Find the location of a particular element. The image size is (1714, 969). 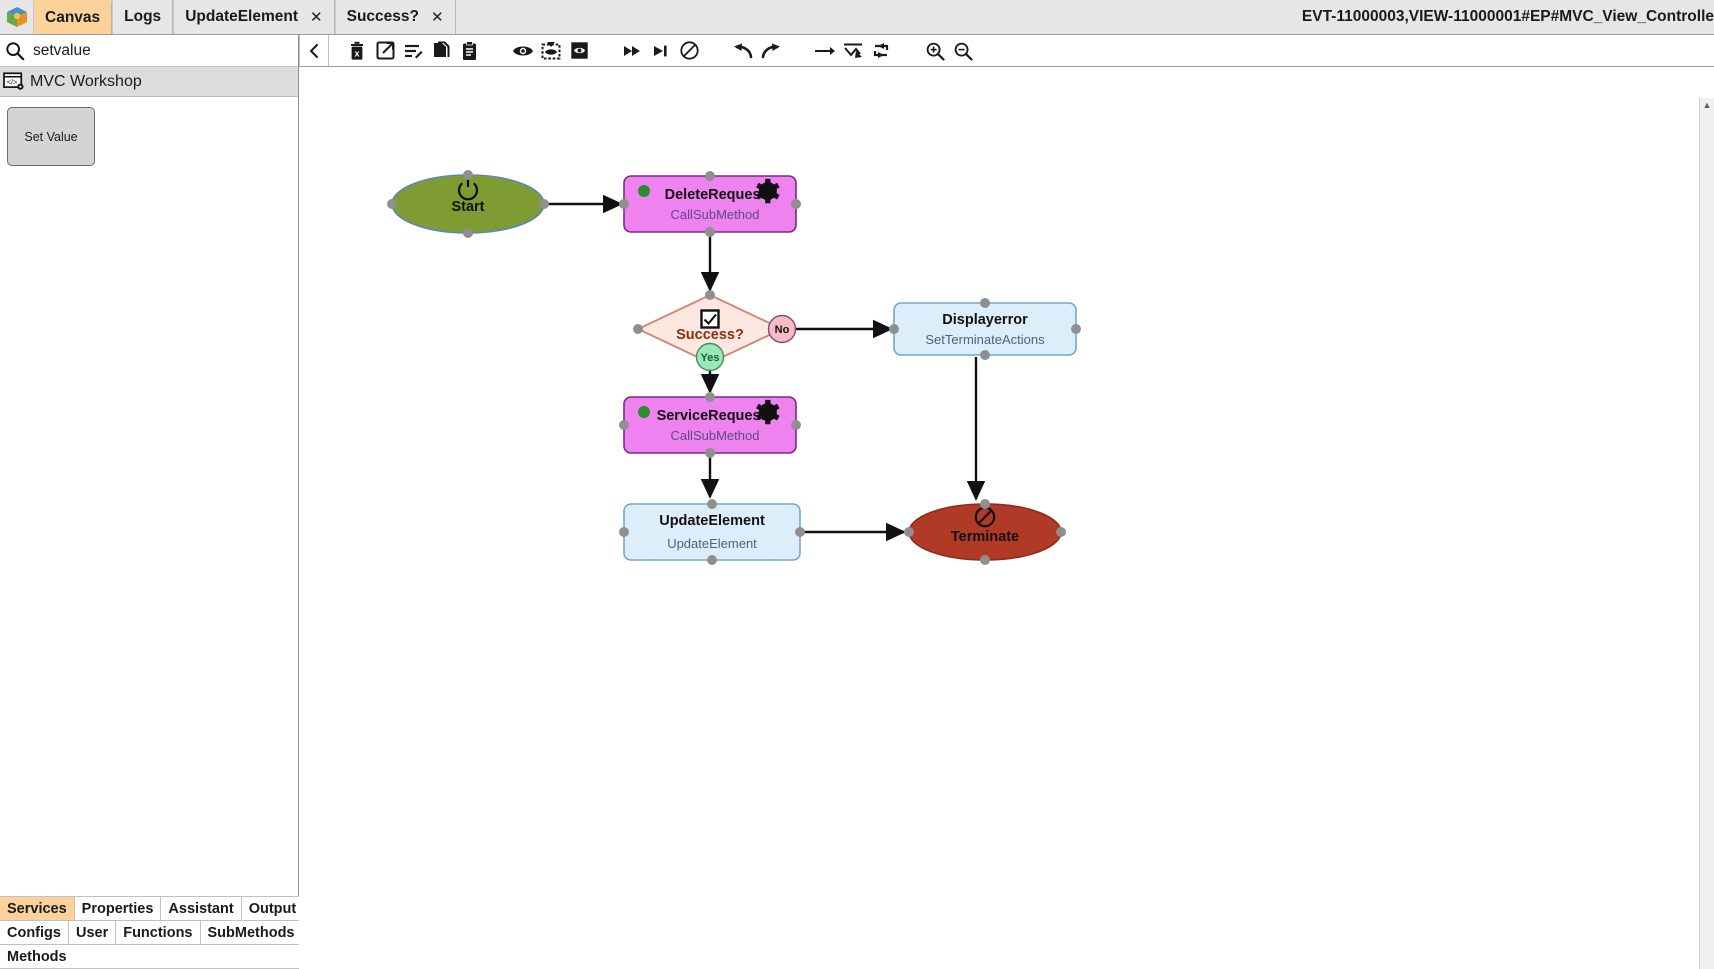

bottom-tab-row-1: Services Properties Assistant Output is located at coordinates (152, 908).